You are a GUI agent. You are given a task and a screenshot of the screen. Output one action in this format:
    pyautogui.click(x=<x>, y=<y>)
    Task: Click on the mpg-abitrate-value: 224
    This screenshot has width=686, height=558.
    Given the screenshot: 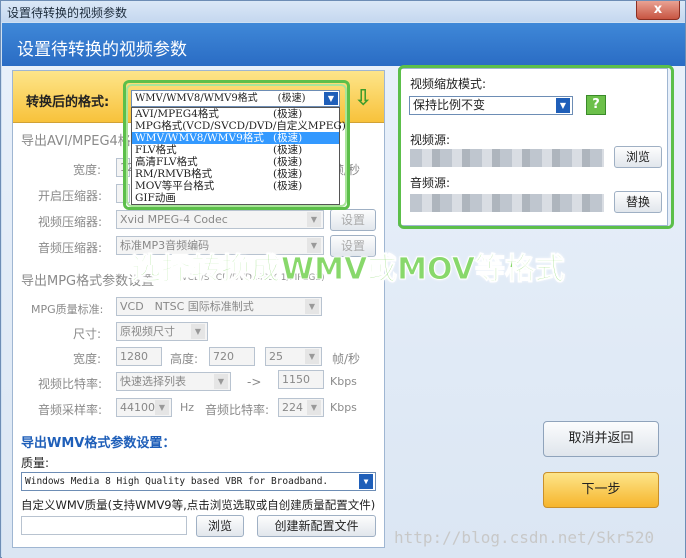 What is the action you would take?
    pyautogui.click(x=292, y=407)
    